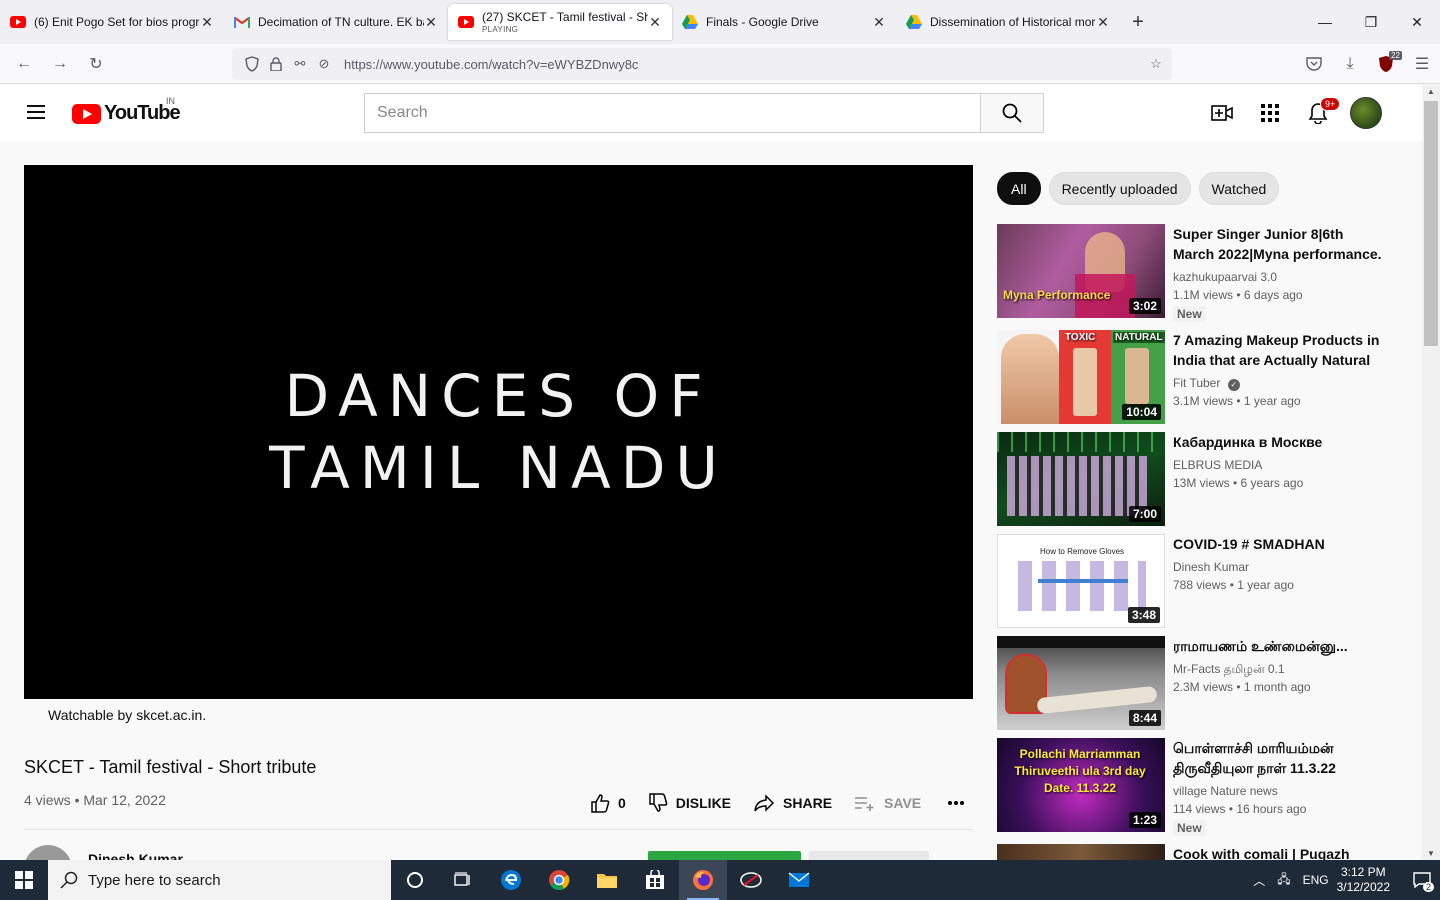 The height and width of the screenshot is (900, 1440). I want to click on bookmark-star-icon: ☆, so click(1156, 64).